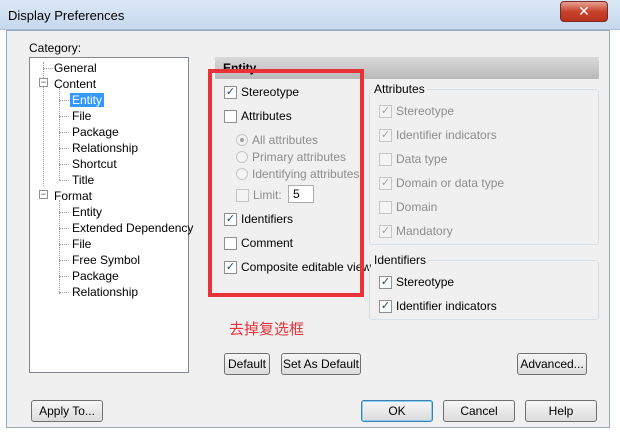 Image resolution: width=620 pixels, height=433 pixels. What do you see at coordinates (479, 411) in the screenshot?
I see `cancel-button: Cancel` at bounding box center [479, 411].